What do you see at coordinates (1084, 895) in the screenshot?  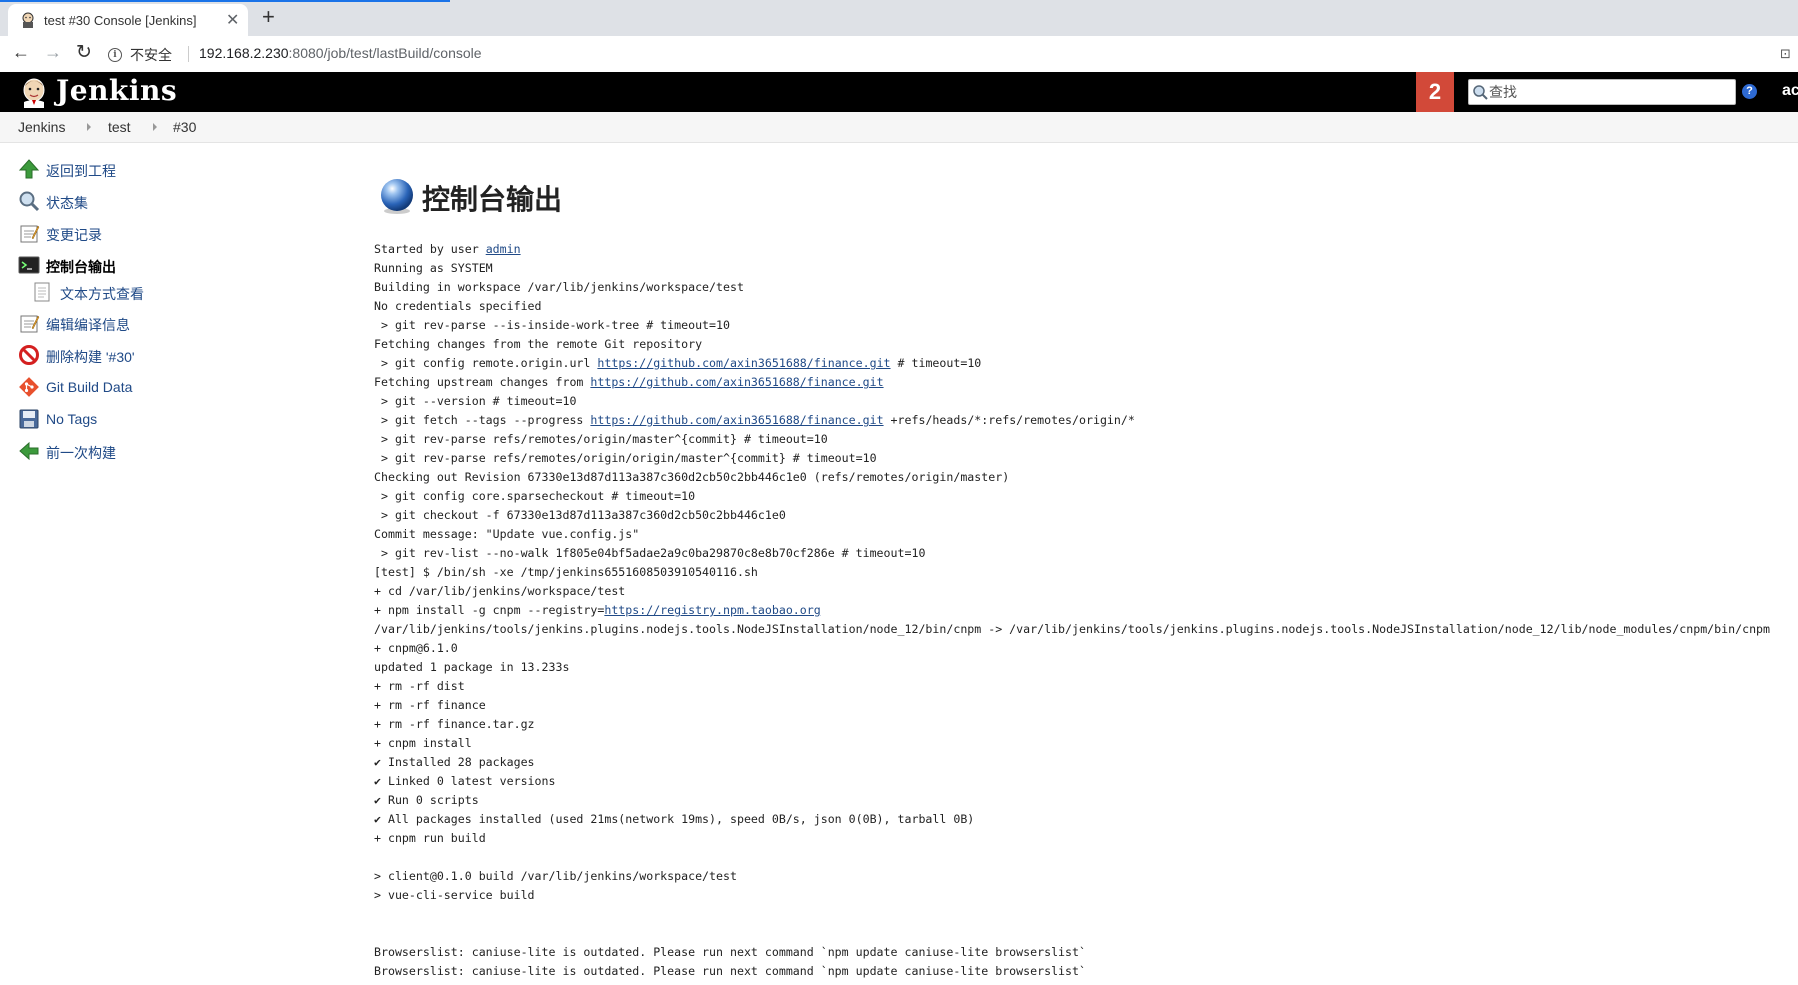 I see `console-line: > vue-cli-service build` at bounding box center [1084, 895].